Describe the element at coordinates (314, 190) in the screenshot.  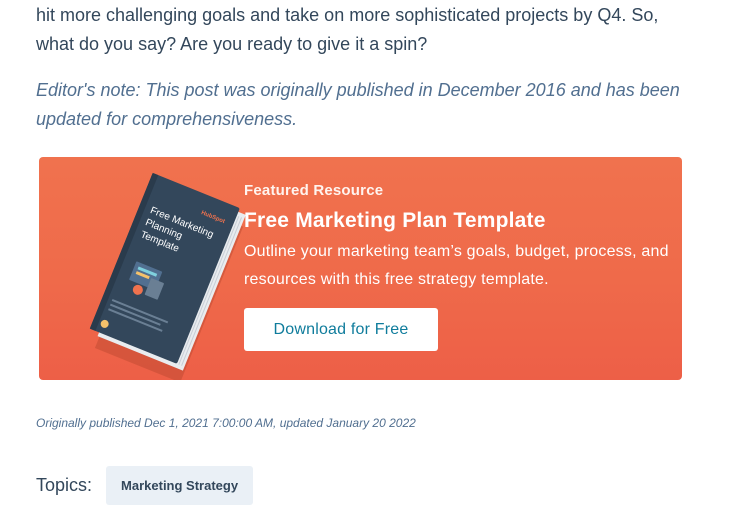
I see `cta-eyebrow: Featured Resource` at that location.